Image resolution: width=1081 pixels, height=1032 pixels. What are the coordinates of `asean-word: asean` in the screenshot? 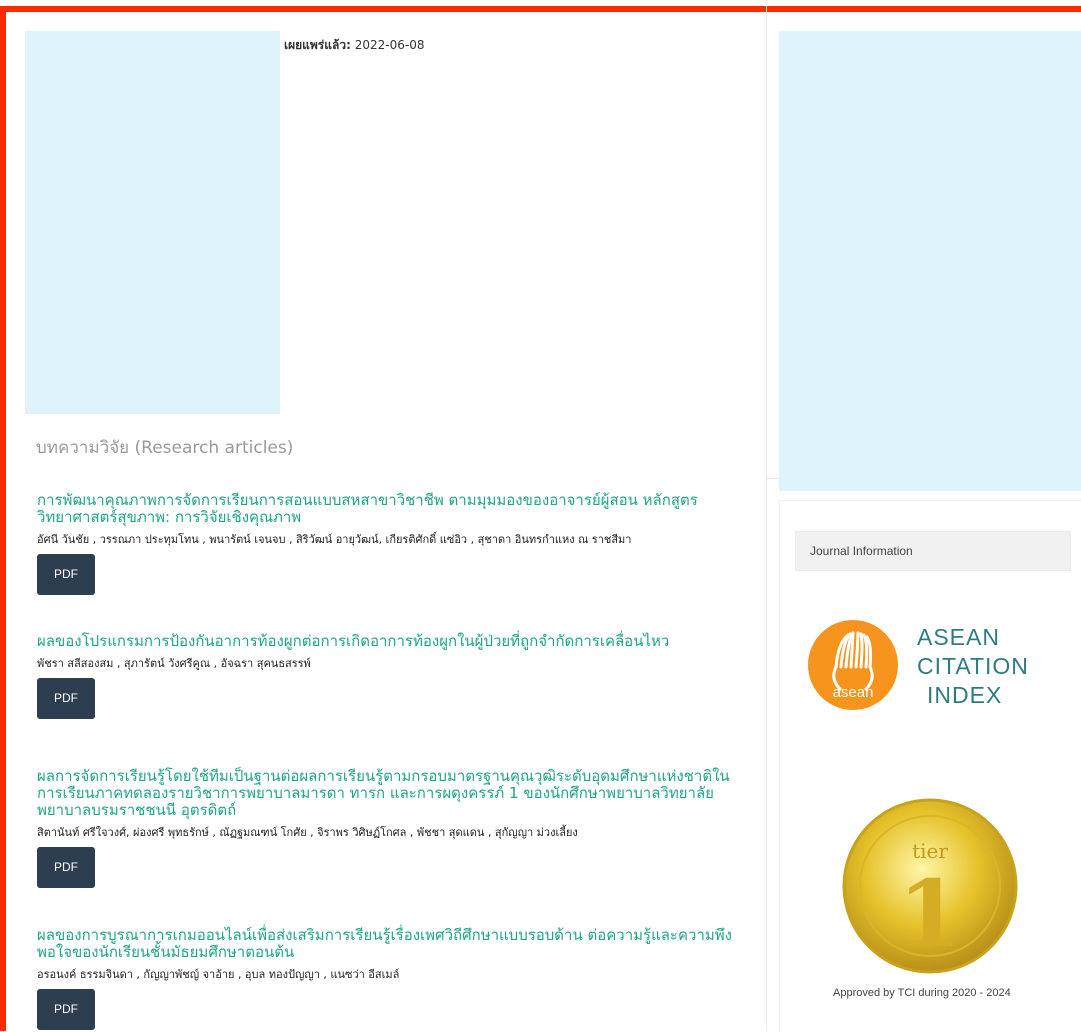 It's located at (853, 692).